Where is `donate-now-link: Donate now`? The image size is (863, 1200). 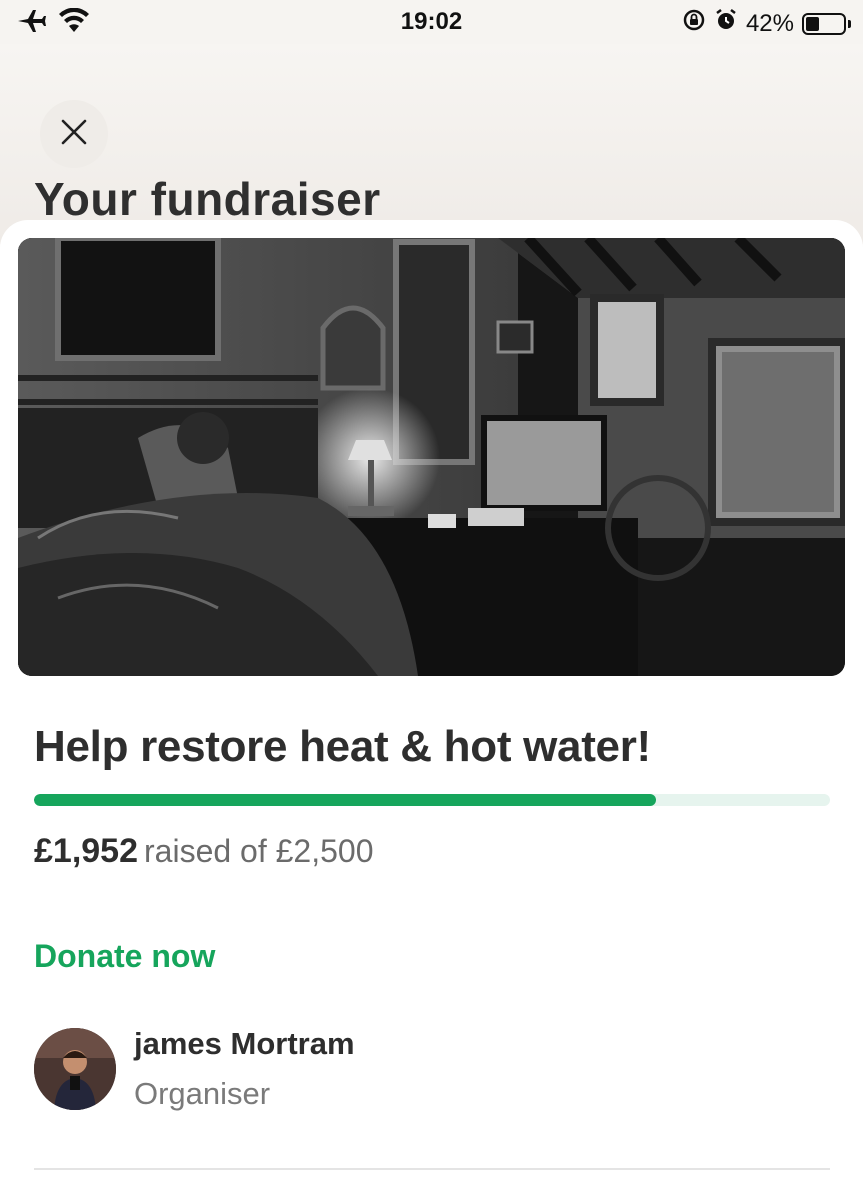 donate-now-link: Donate now is located at coordinates (124, 956).